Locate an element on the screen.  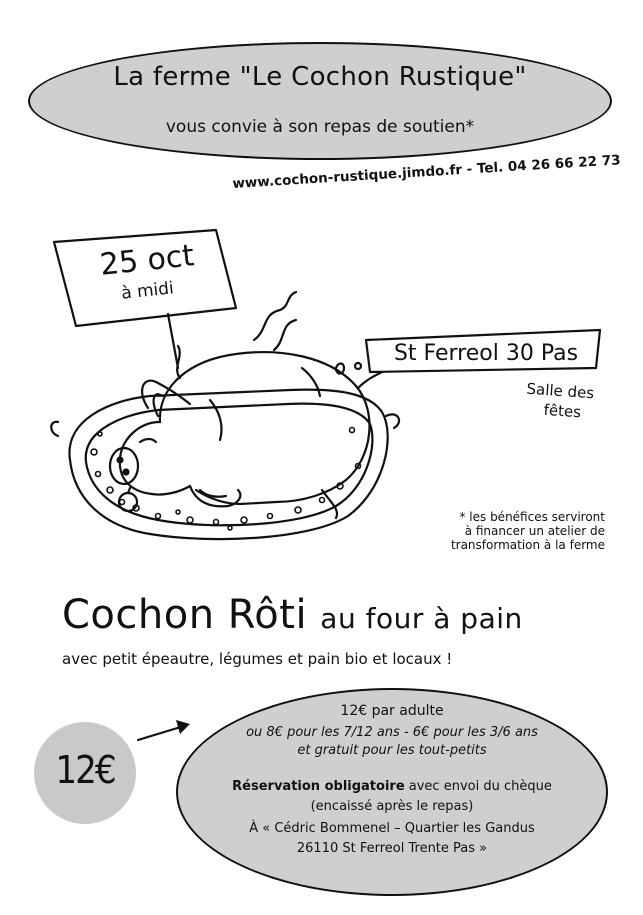
header-subtitle: vous convie à son repas de soutien* is located at coordinates (320, 127).